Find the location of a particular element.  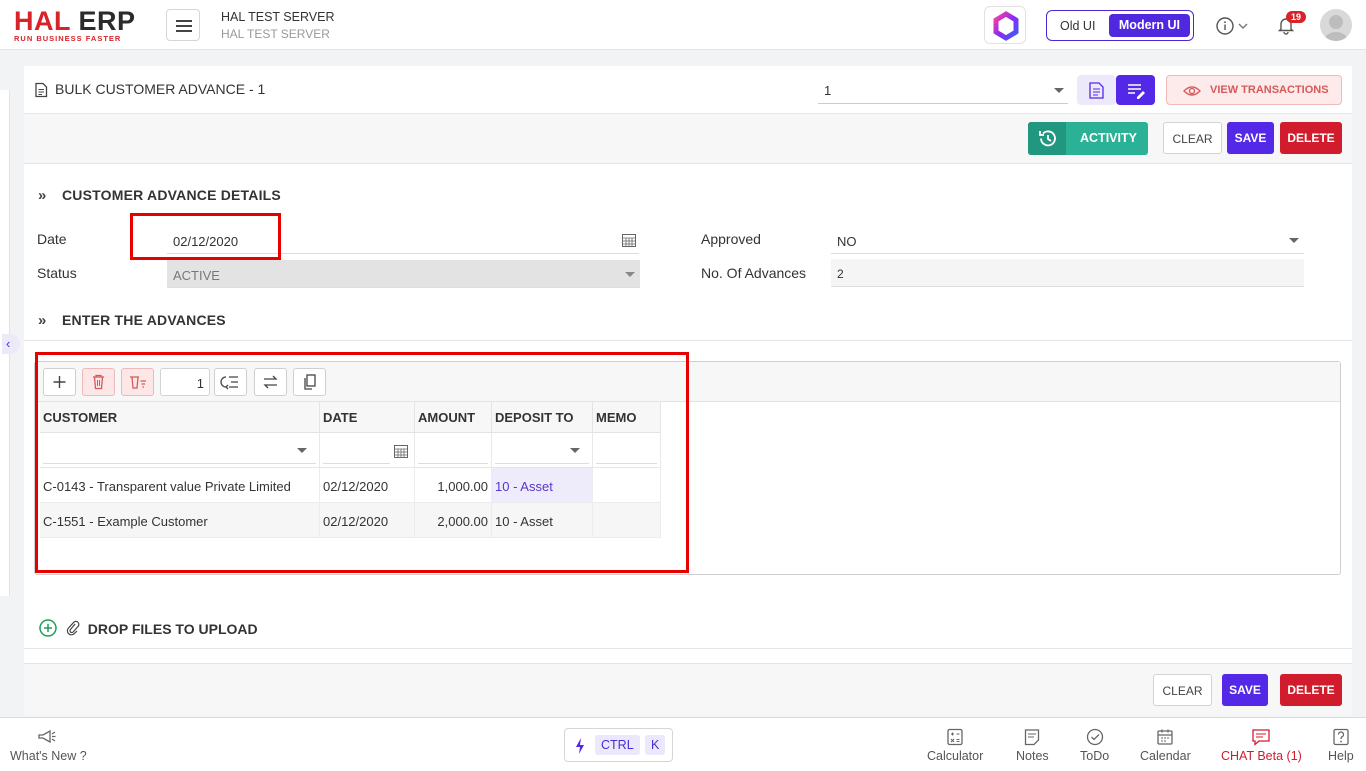

info-icon is located at coordinates (1232, 26).